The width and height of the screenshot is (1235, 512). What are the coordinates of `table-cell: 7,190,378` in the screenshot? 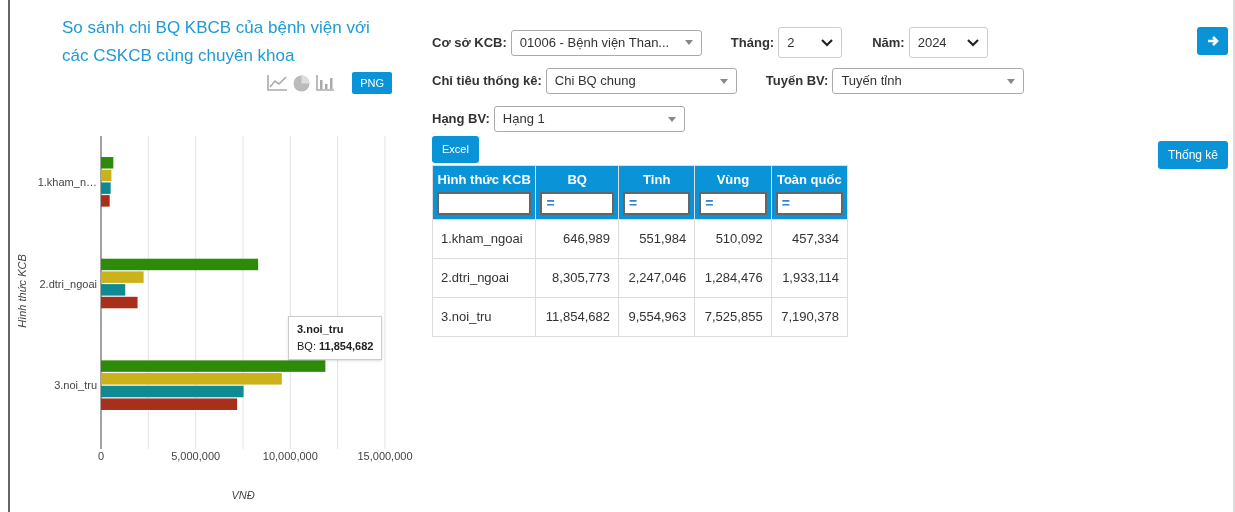 It's located at (809, 316).